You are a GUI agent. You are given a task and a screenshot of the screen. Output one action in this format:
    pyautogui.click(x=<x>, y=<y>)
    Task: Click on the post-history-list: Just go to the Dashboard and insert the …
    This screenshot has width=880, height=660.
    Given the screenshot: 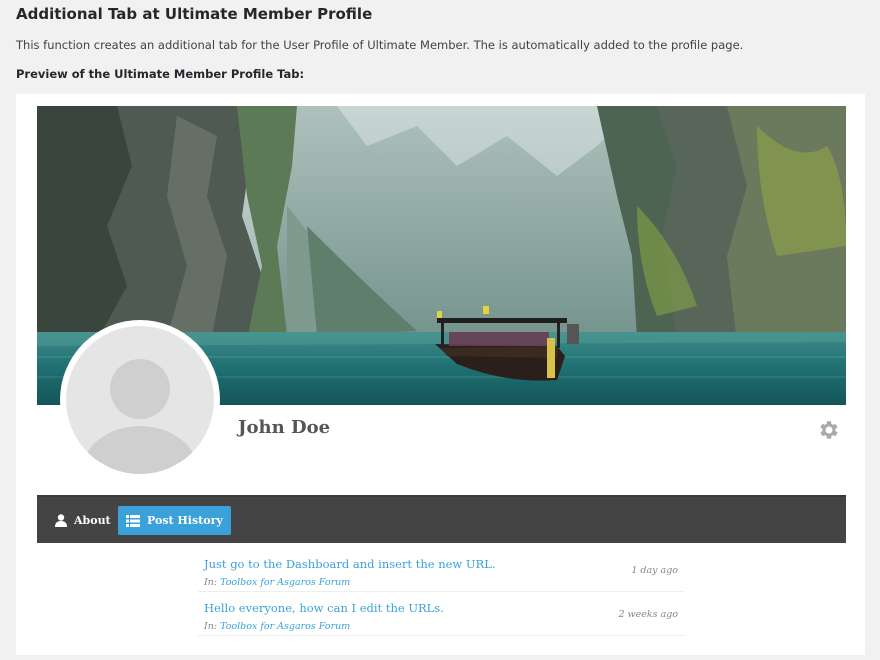 What is the action you would take?
    pyautogui.click(x=441, y=592)
    